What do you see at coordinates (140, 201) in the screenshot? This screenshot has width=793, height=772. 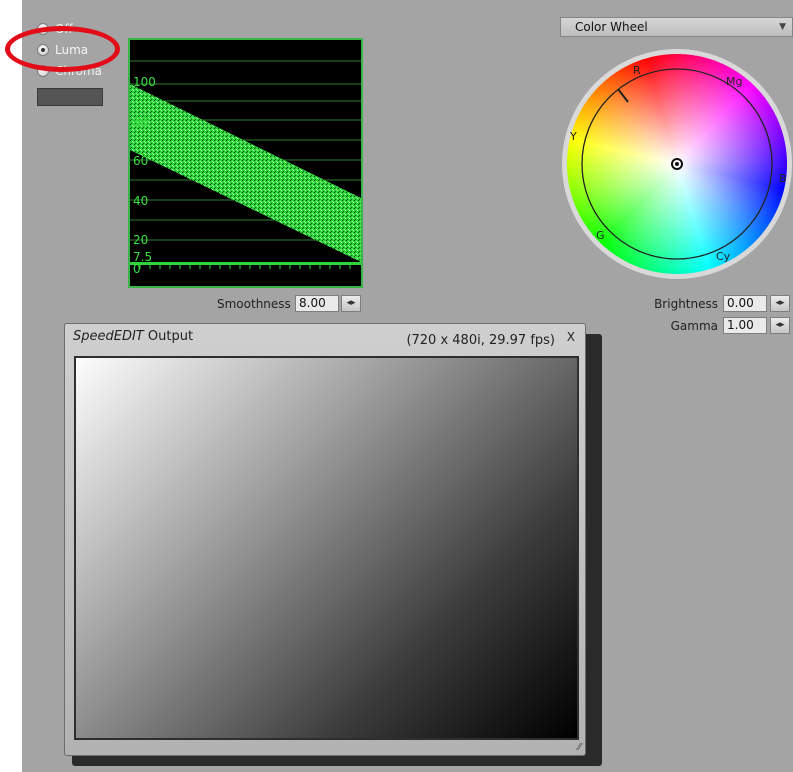 I see `wave-label-40: 40` at bounding box center [140, 201].